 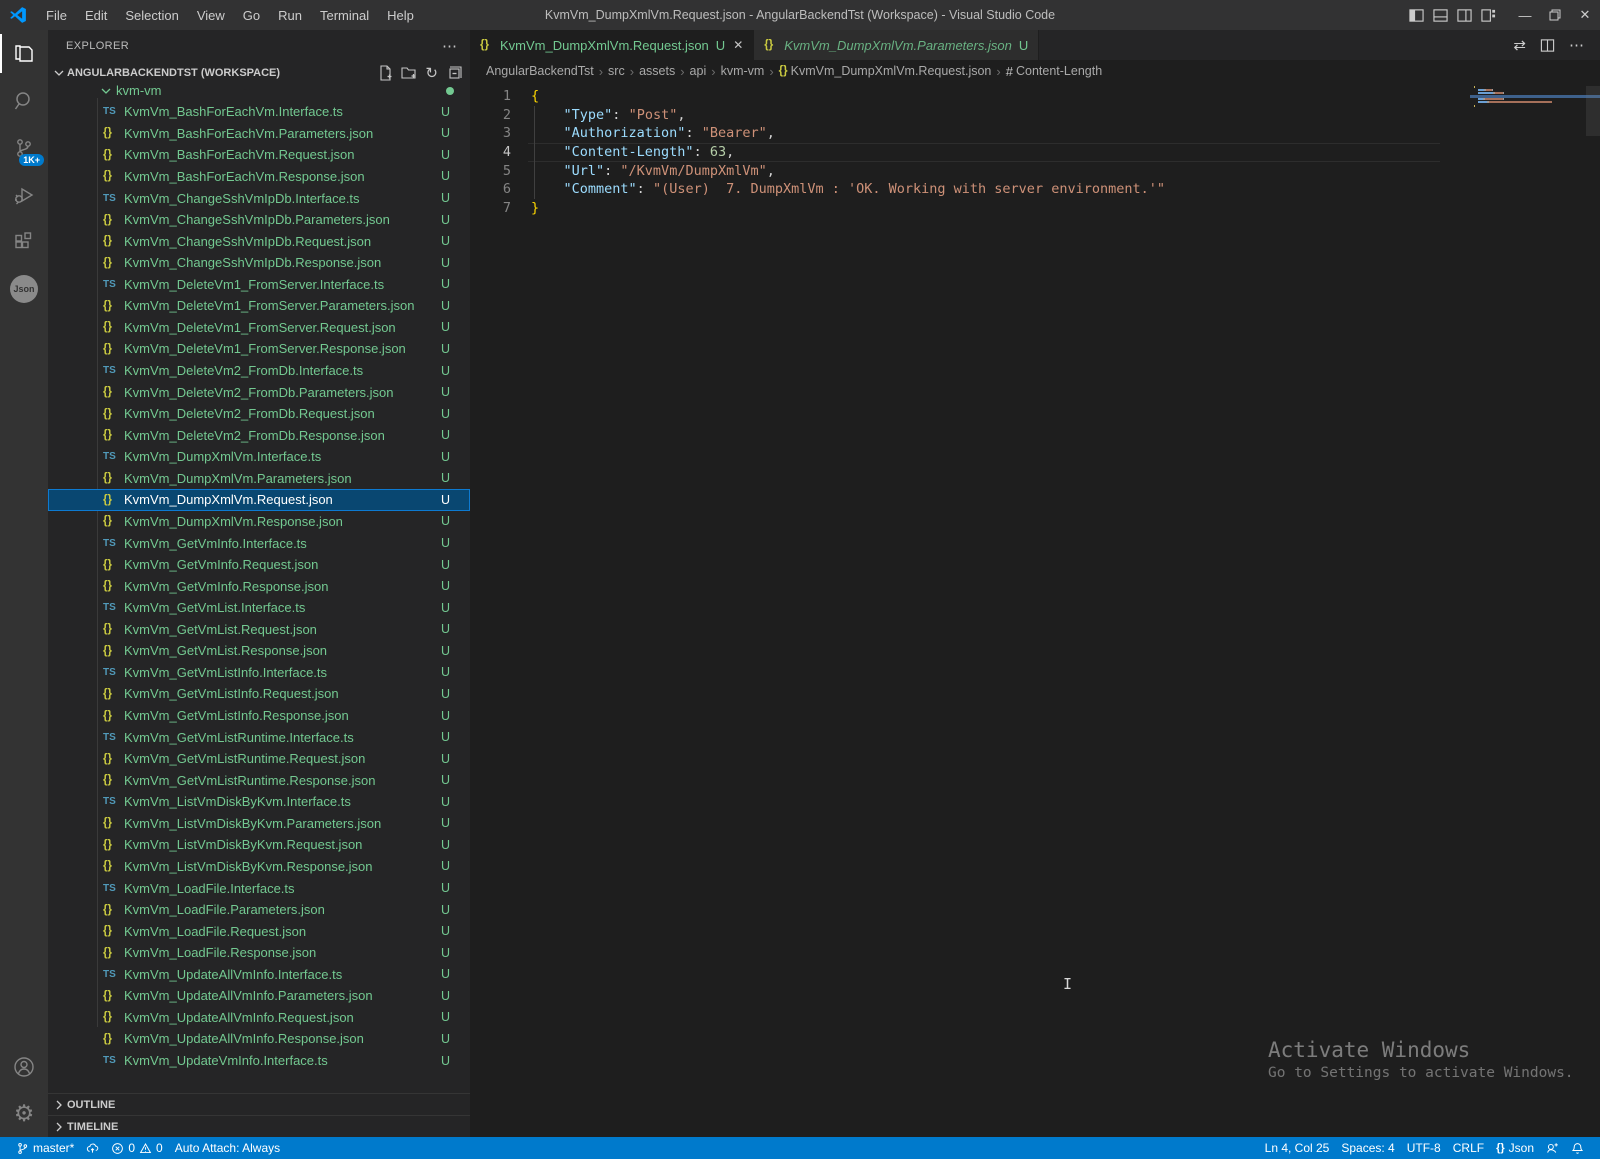 What do you see at coordinates (1424, 1148) in the screenshot?
I see `encoding-status: UTF-8` at bounding box center [1424, 1148].